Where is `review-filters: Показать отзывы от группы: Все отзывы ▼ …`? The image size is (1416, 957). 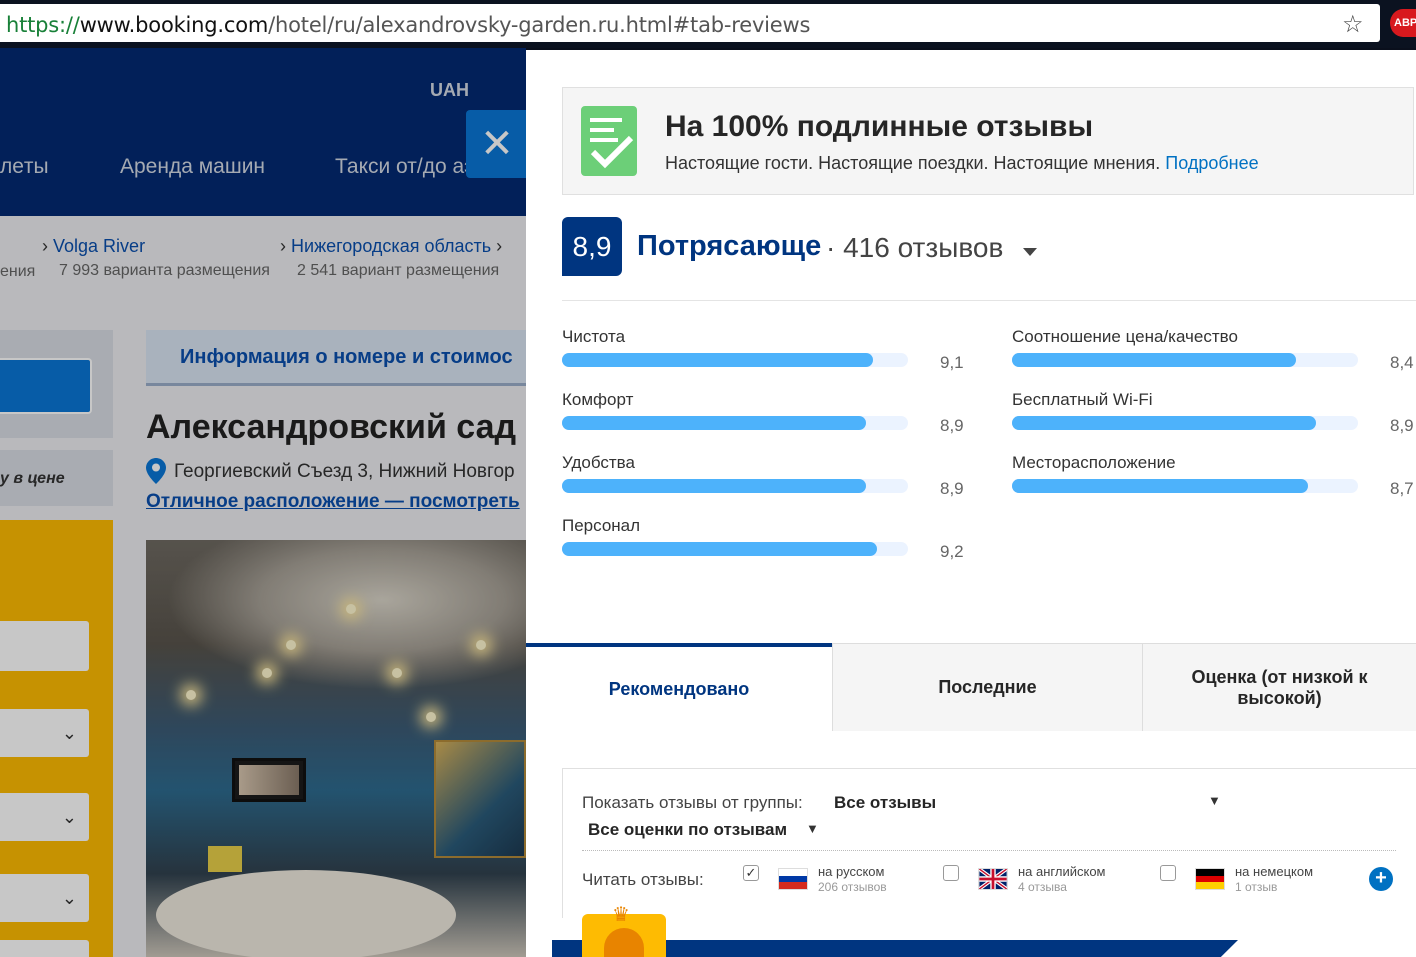 review-filters: Показать отзывы от группы: Все отзывы ▼ … is located at coordinates (989, 843).